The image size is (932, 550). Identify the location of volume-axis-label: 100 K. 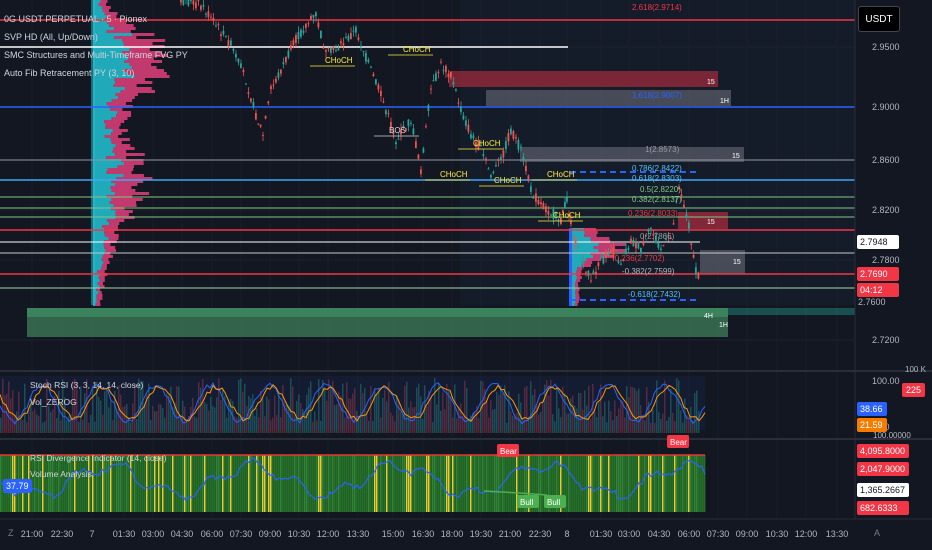
(915, 369).